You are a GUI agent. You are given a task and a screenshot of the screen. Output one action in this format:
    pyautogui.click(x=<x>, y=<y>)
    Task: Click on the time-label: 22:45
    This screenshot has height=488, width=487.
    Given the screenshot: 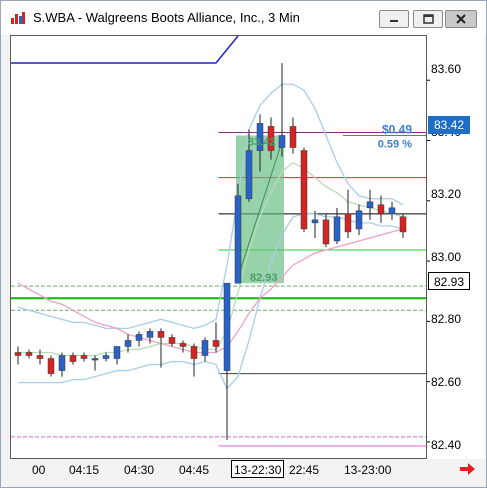 What is the action you would take?
    pyautogui.click(x=304, y=470)
    